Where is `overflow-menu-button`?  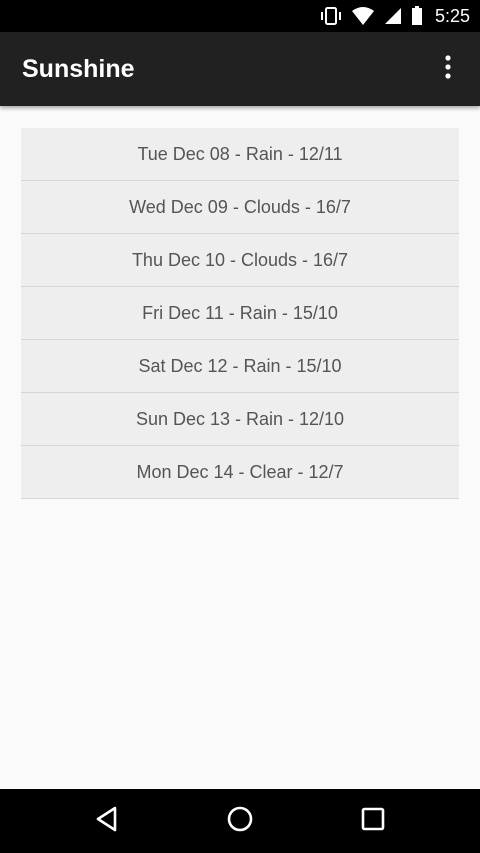 overflow-menu-button is located at coordinates (448, 69).